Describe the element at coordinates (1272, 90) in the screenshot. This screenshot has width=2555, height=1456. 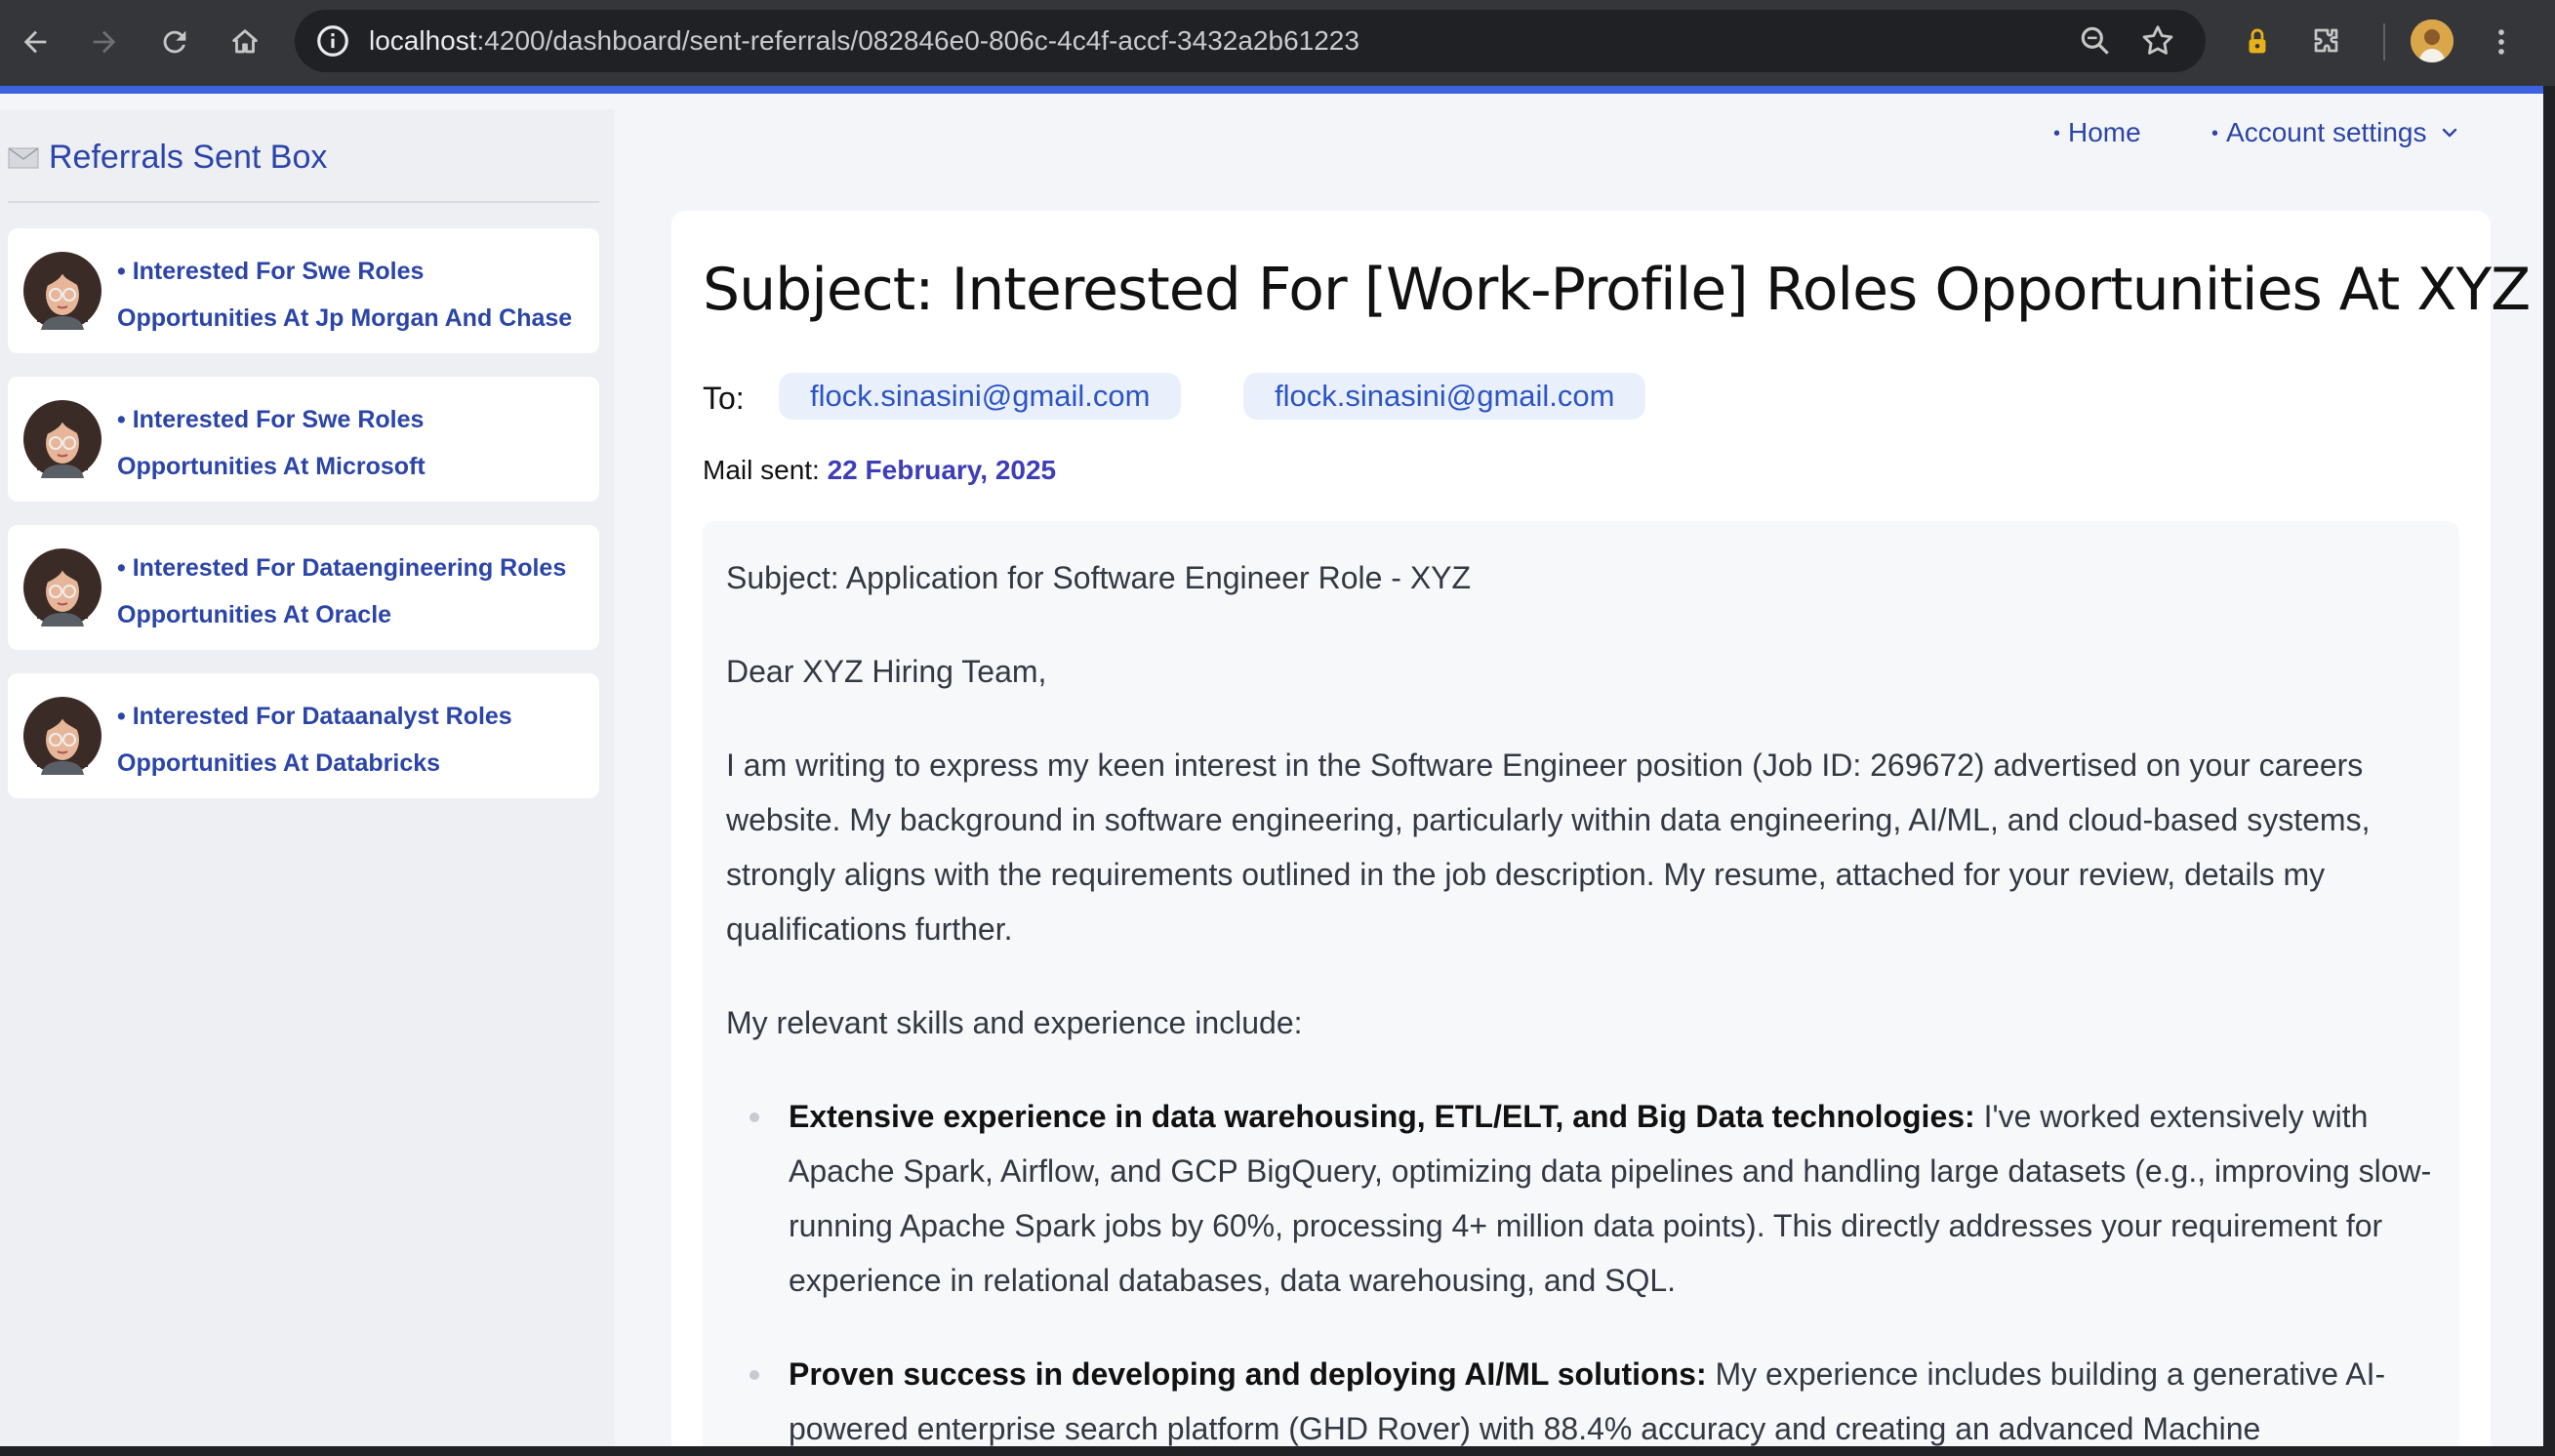
I see `page-load-bar` at that location.